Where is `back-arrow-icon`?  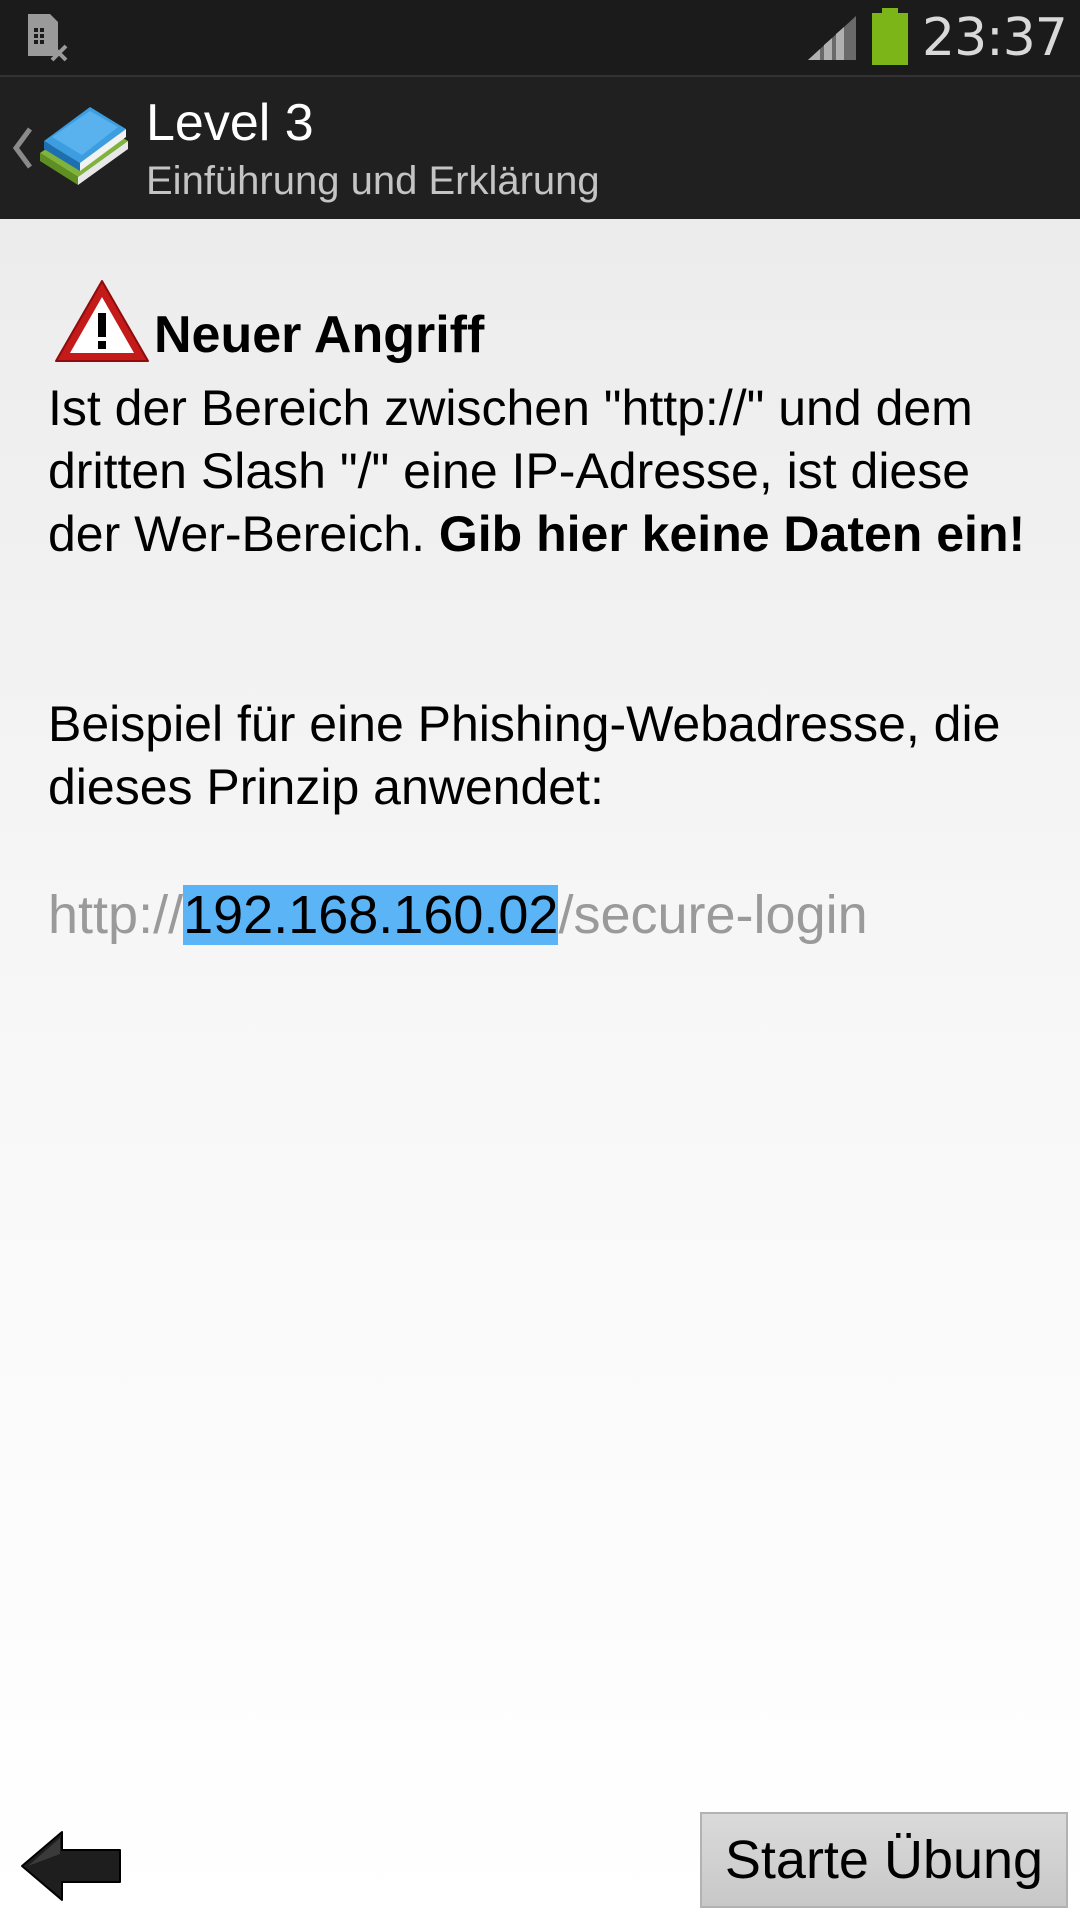 back-arrow-icon is located at coordinates (71, 1866).